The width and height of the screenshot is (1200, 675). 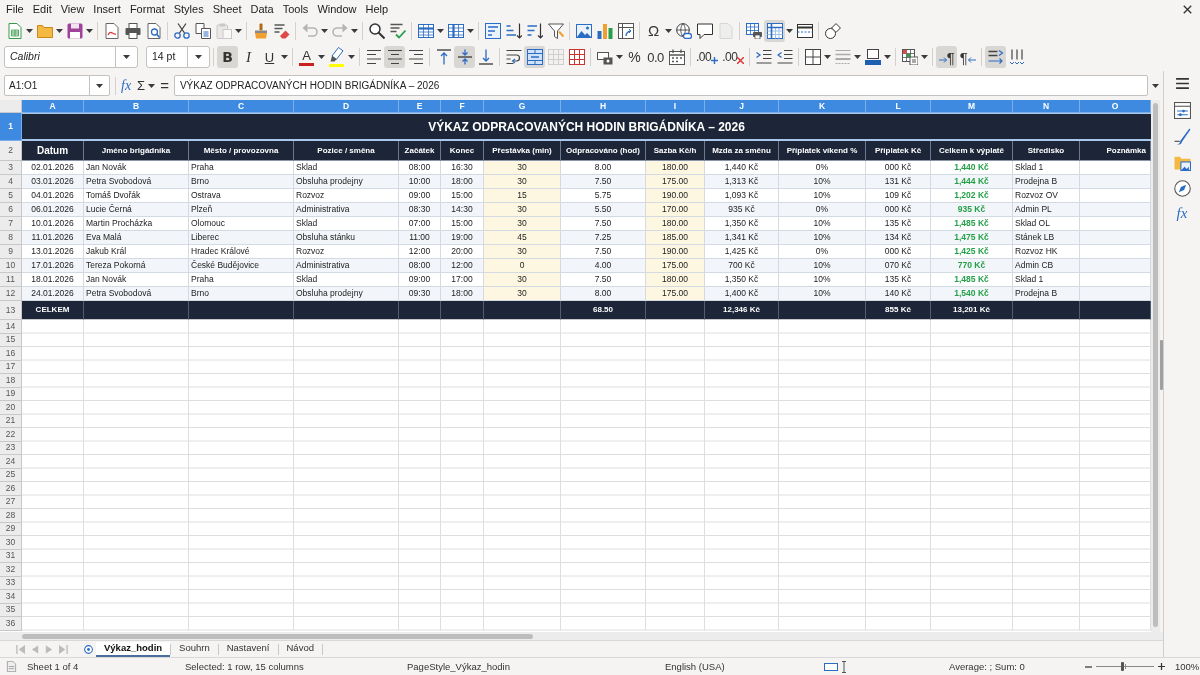 What do you see at coordinates (262, 9) in the screenshot?
I see `menu-item: Data` at bounding box center [262, 9].